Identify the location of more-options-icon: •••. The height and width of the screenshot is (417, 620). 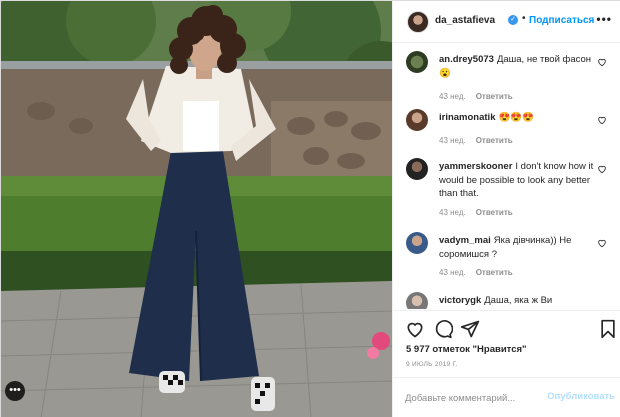
(604, 19).